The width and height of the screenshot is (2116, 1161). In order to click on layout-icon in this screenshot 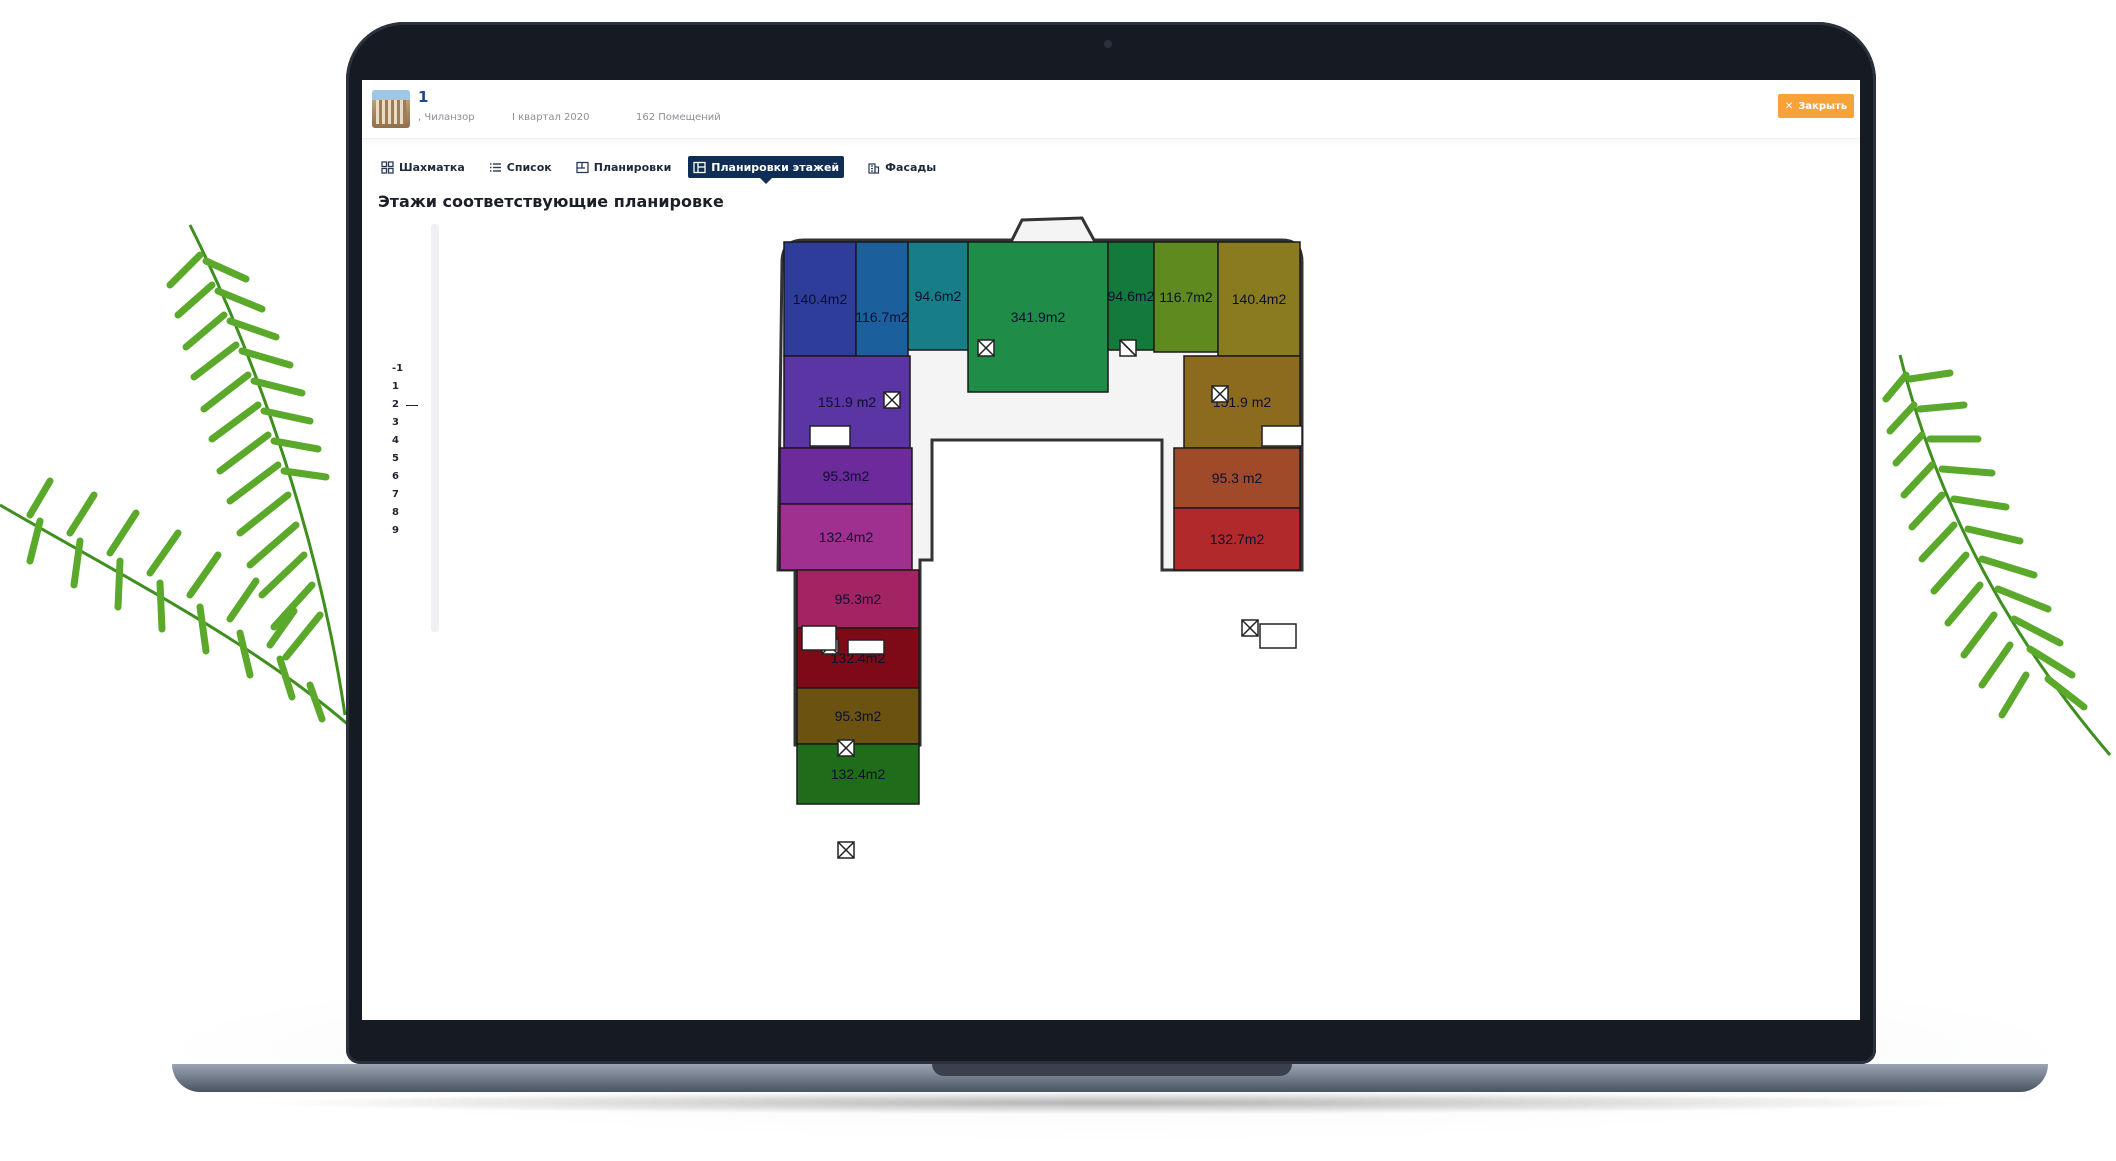, I will do `click(582, 167)`.